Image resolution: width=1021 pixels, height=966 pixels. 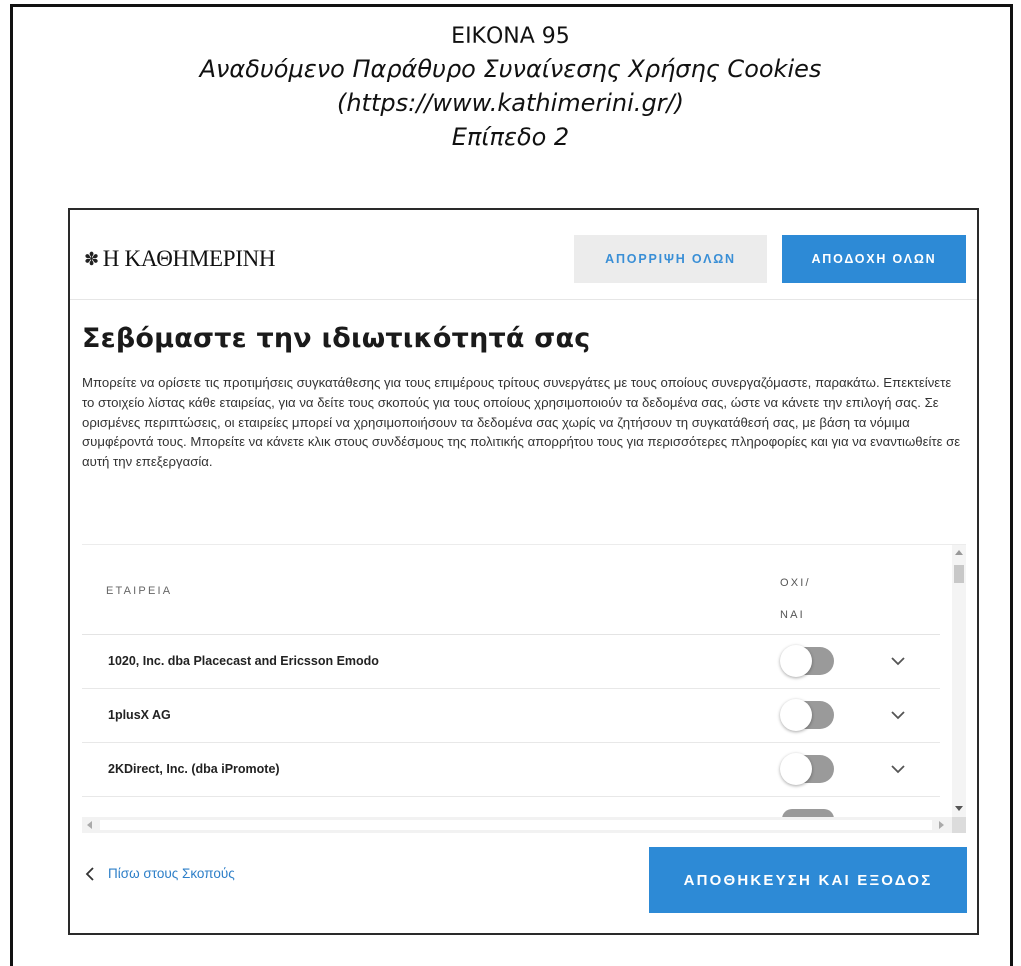 What do you see at coordinates (171, 873) in the screenshot?
I see `back-link-label: Πίσω στους Σκοπούς` at bounding box center [171, 873].